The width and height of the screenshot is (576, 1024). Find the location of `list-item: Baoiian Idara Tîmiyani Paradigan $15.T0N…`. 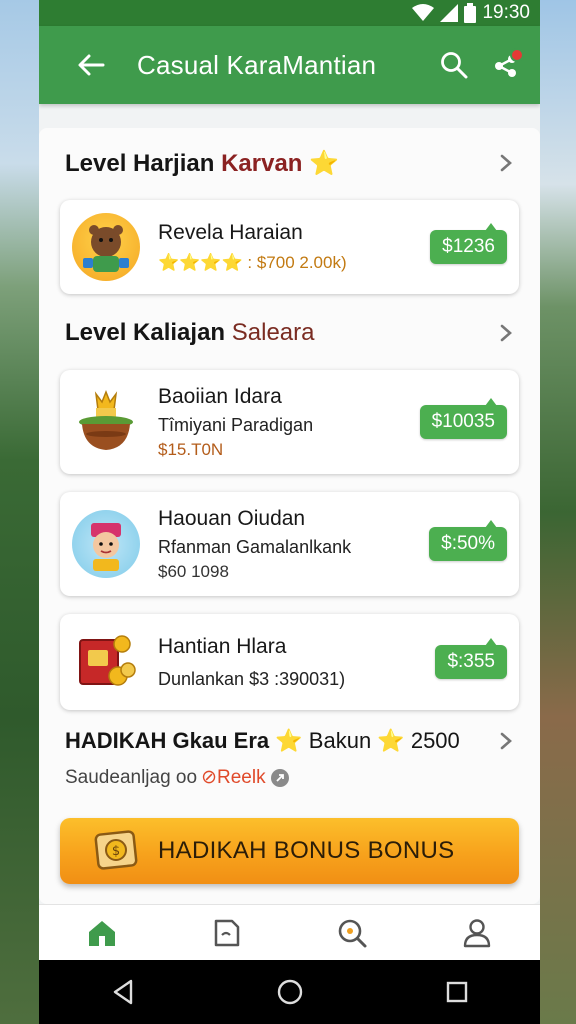

list-item: Baoiian Idara Tîmiyani Paradigan $15.T0N… is located at coordinates (289, 422).